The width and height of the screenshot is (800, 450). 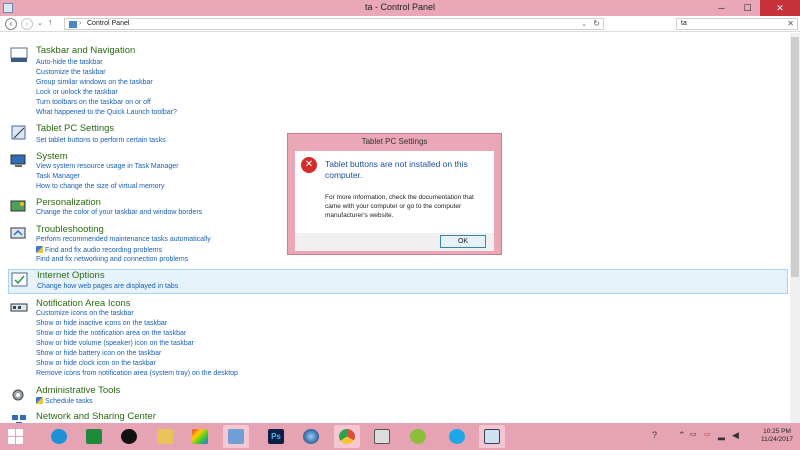 What do you see at coordinates (721, 435) in the screenshot?
I see `network-tray-icon: ▂` at bounding box center [721, 435].